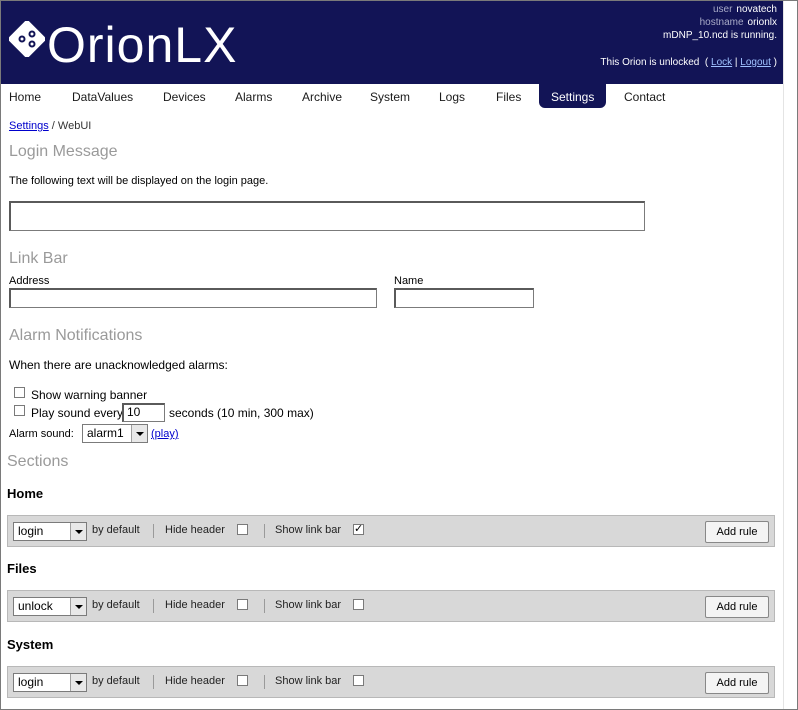 The image size is (798, 710). Describe the element at coordinates (25, 493) in the screenshot. I see `section-home-title: Home` at that location.